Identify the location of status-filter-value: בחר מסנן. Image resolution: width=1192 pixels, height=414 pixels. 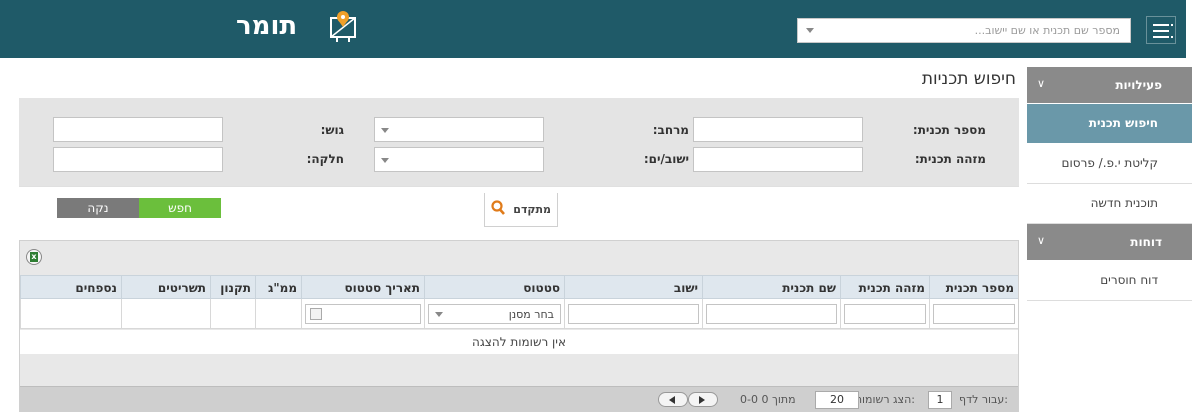
(531, 314).